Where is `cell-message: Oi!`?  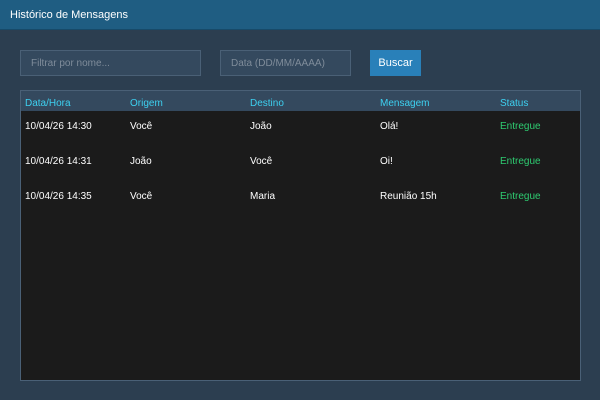
cell-message: Oi! is located at coordinates (386, 161).